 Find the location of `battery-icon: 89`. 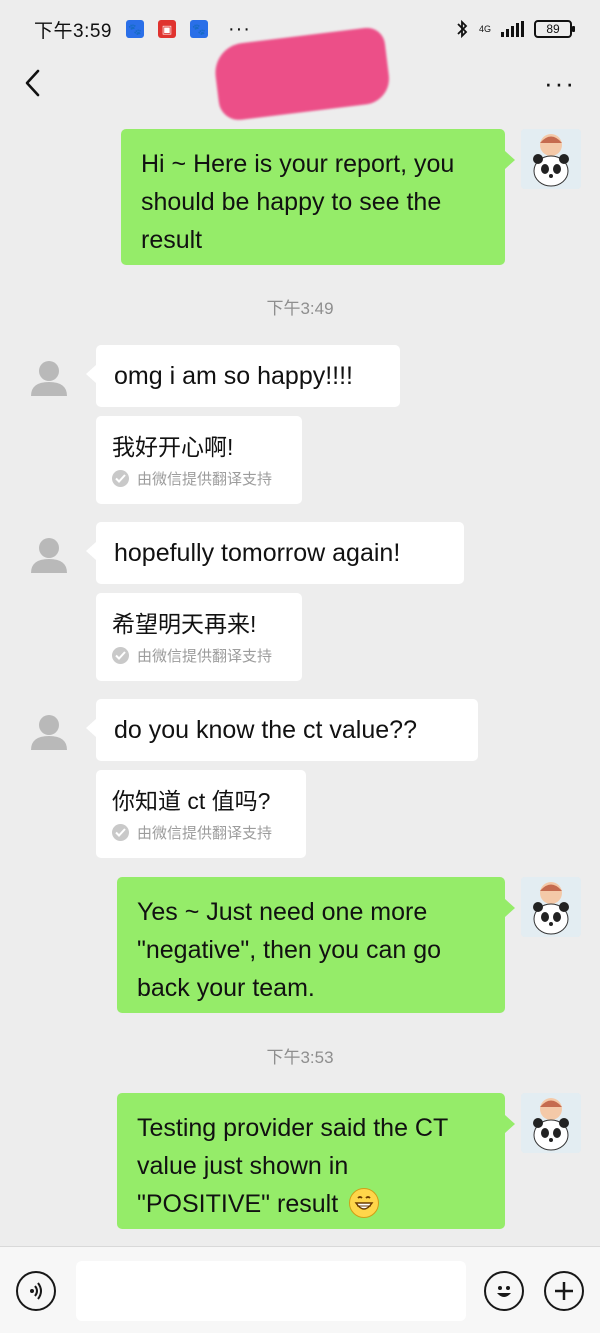

battery-icon: 89 is located at coordinates (554, 29).